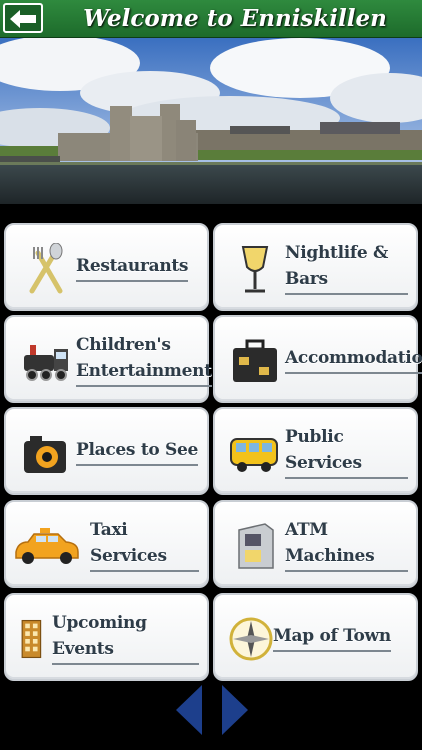 The image size is (422, 750). I want to click on suitcase-icon, so click(255, 360).